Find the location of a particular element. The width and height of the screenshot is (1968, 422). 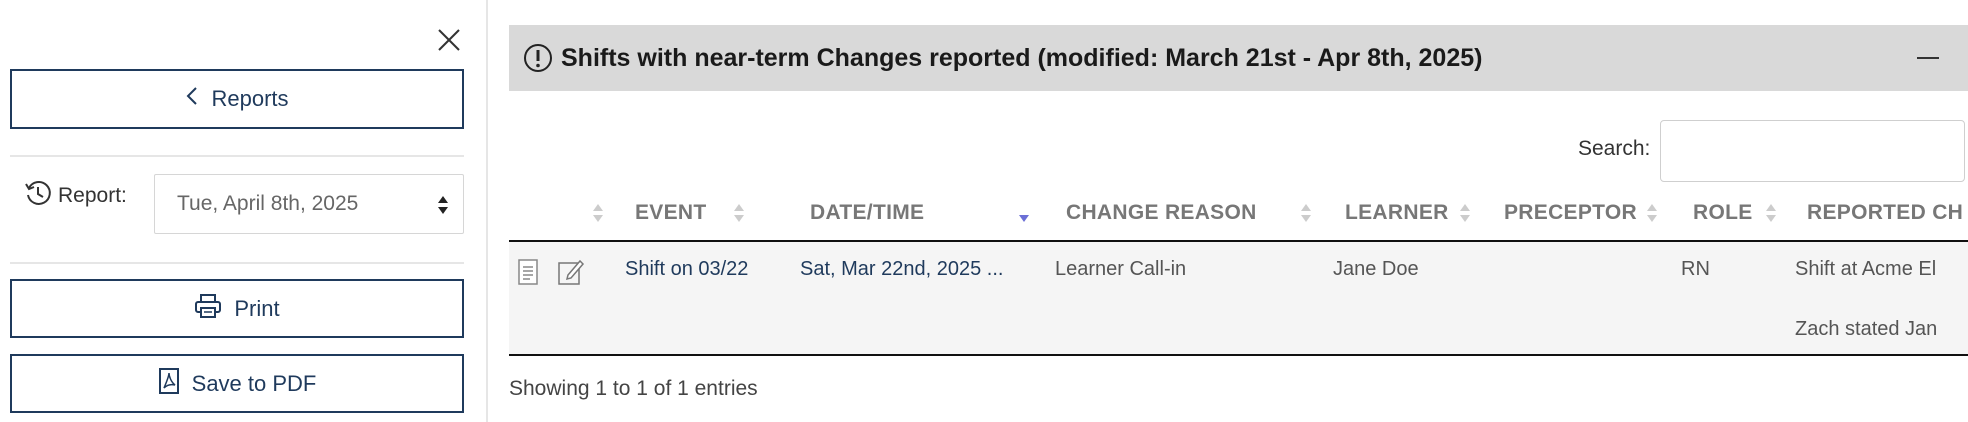

save-pdf-button-label: Save to PDF is located at coordinates (254, 383).